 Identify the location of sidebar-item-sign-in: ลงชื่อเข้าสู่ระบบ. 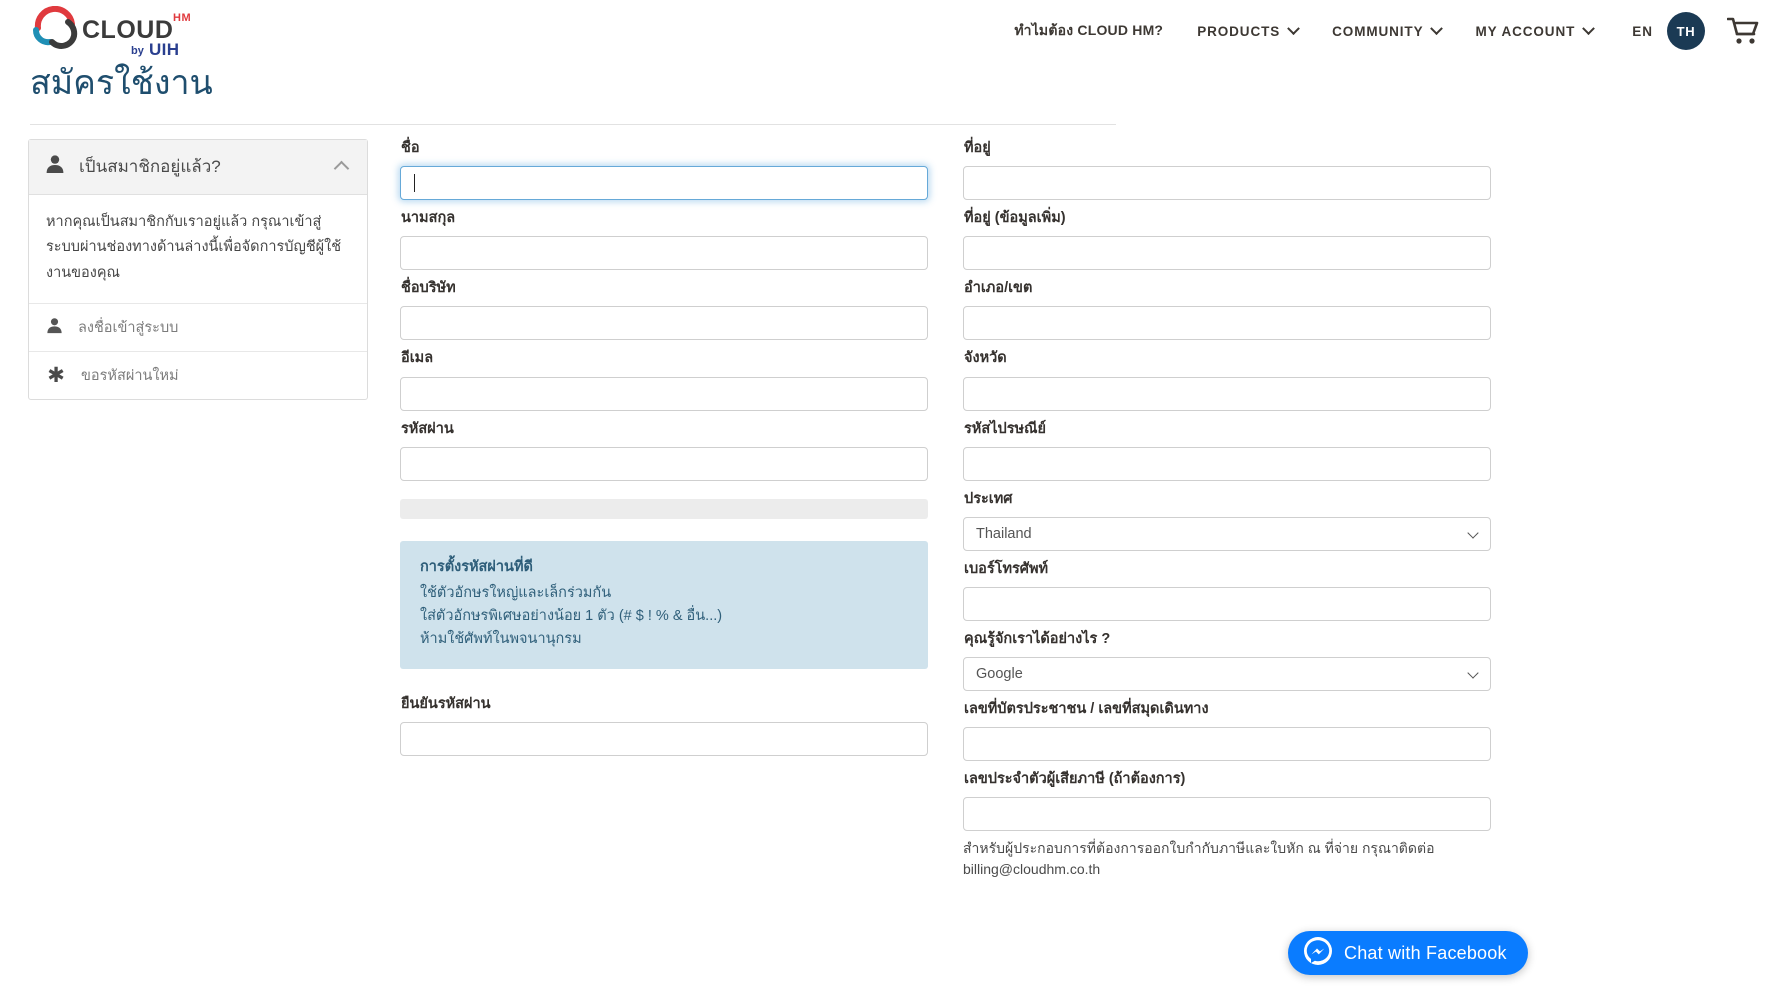
(198, 328).